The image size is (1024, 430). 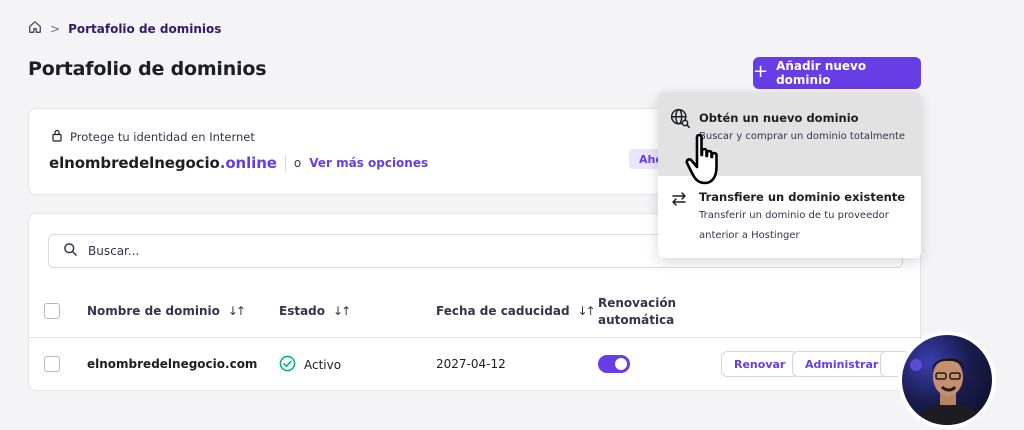 What do you see at coordinates (705, 162) in the screenshot?
I see `hand-cursor-icon` at bounding box center [705, 162].